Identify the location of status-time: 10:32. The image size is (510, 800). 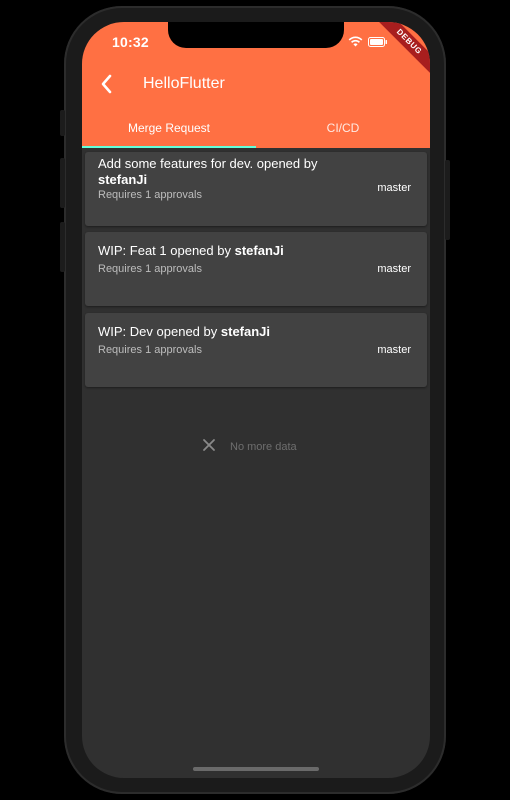
(130, 42).